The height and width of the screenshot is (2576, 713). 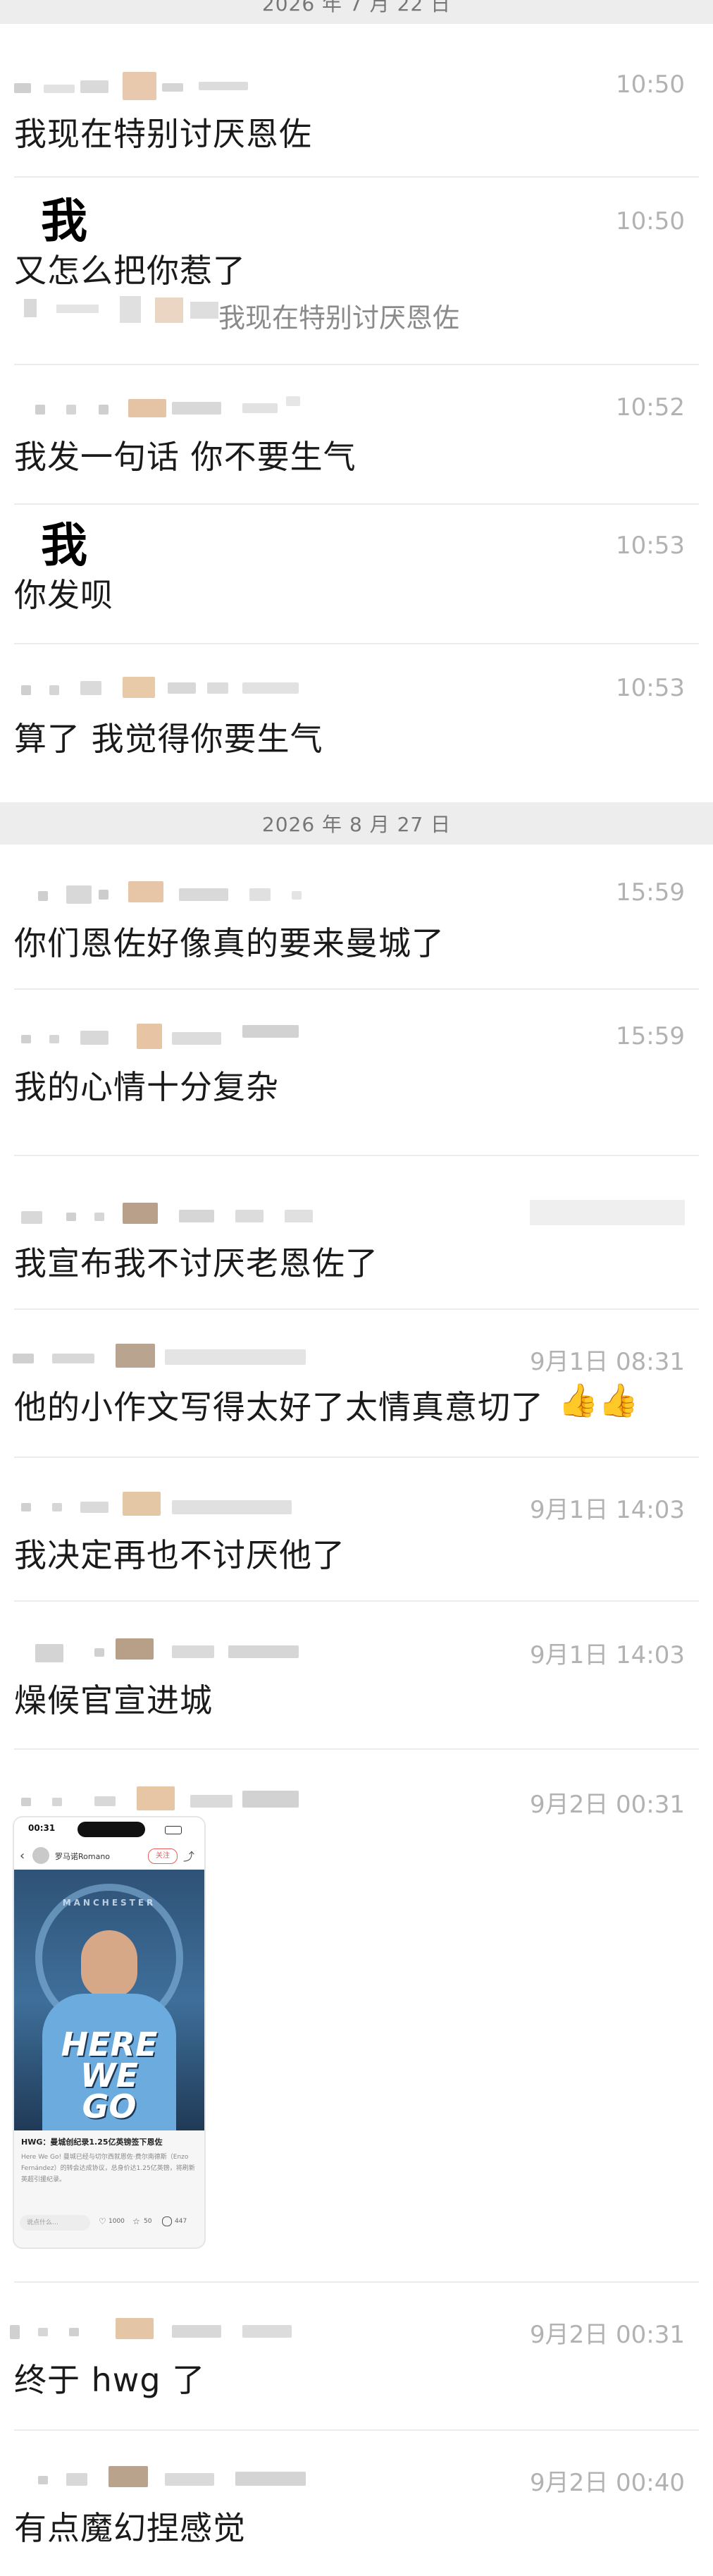 What do you see at coordinates (196, 1263) in the screenshot?
I see `message-text: 我宣布我不讨厌老恩佐了` at bounding box center [196, 1263].